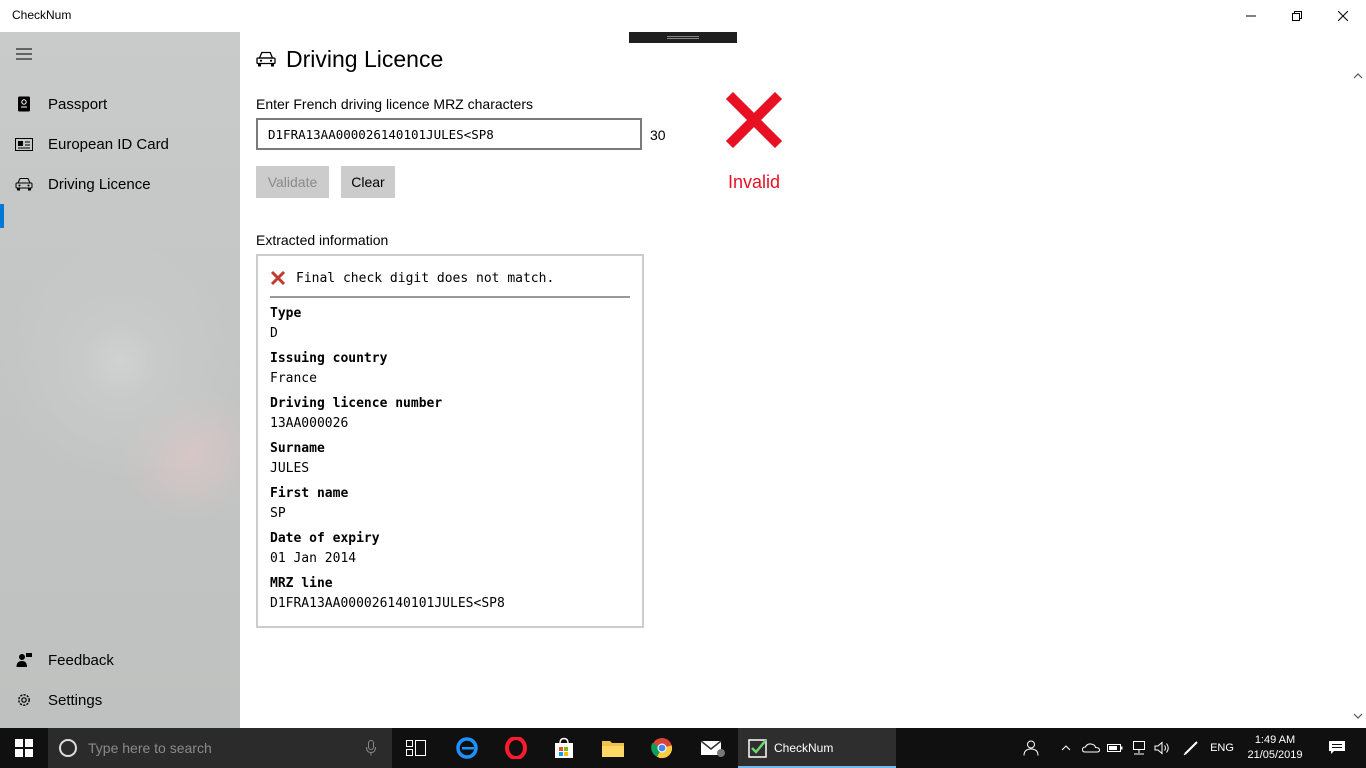 The height and width of the screenshot is (768, 1366). What do you see at coordinates (1222, 748) in the screenshot?
I see `input-language-indicator: ENG` at bounding box center [1222, 748].